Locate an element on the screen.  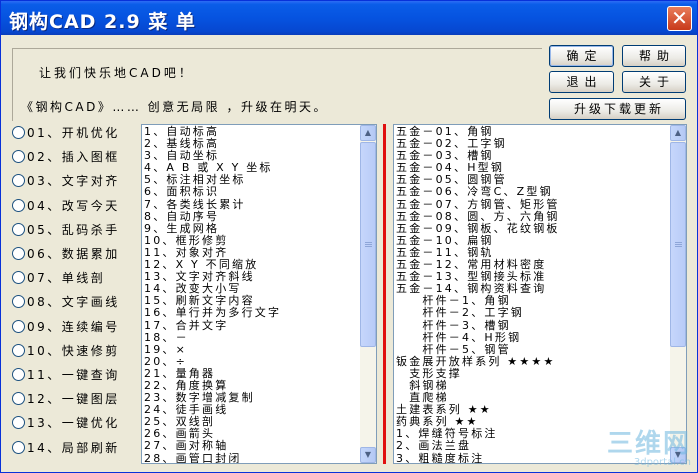
list-item: 27、画对称轴 is located at coordinates (251, 446).